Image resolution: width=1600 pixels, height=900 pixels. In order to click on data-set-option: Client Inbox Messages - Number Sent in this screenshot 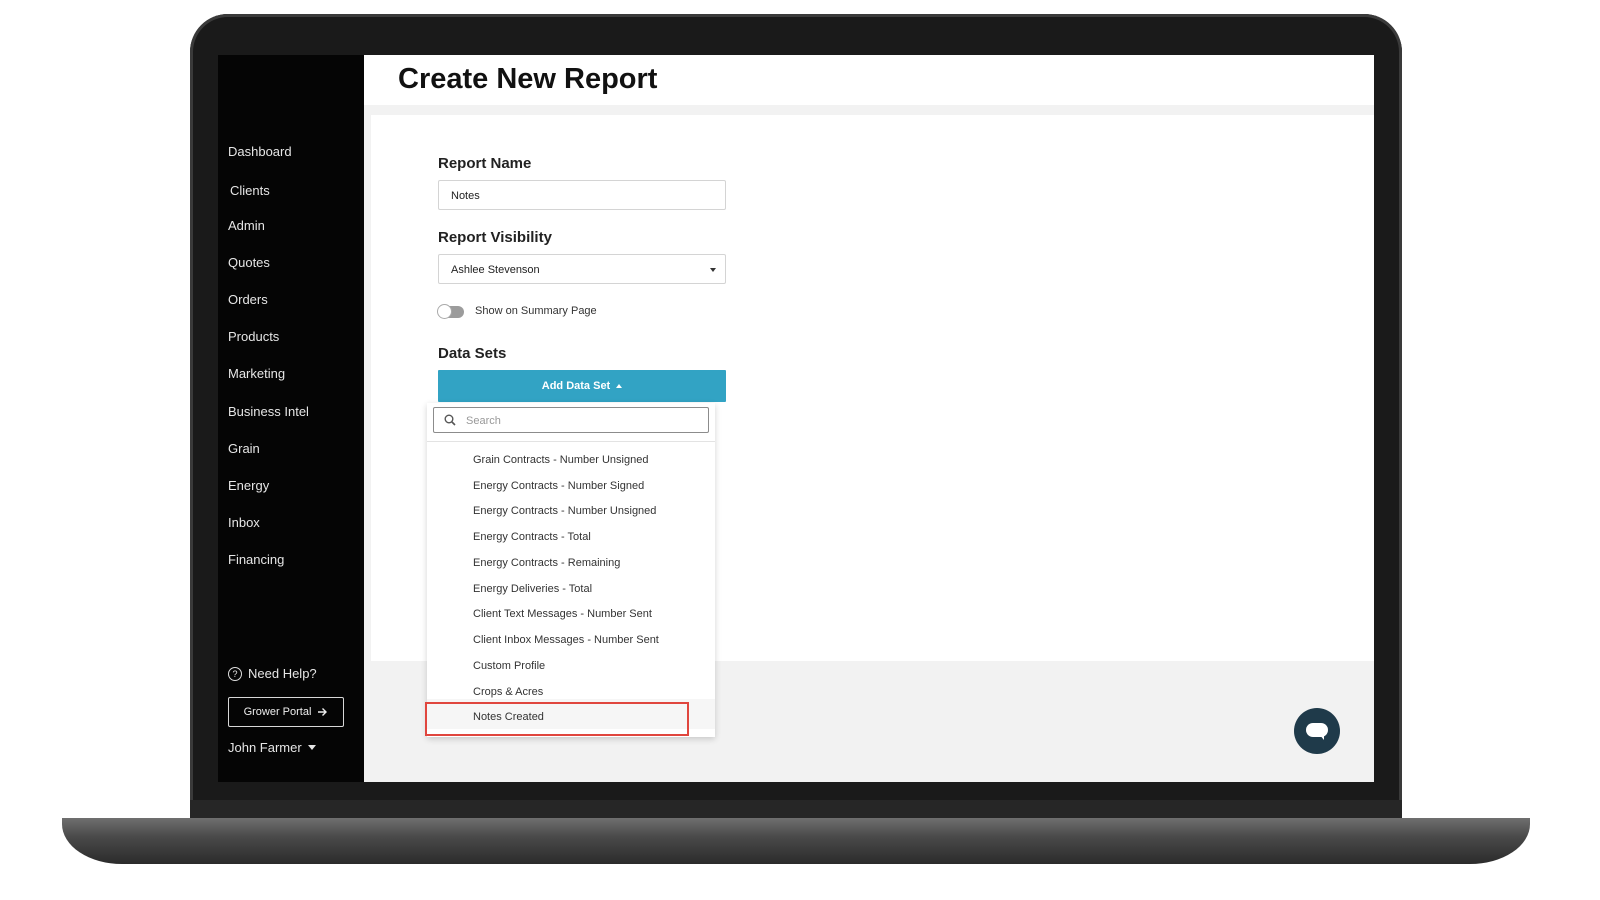, I will do `click(566, 640)`.